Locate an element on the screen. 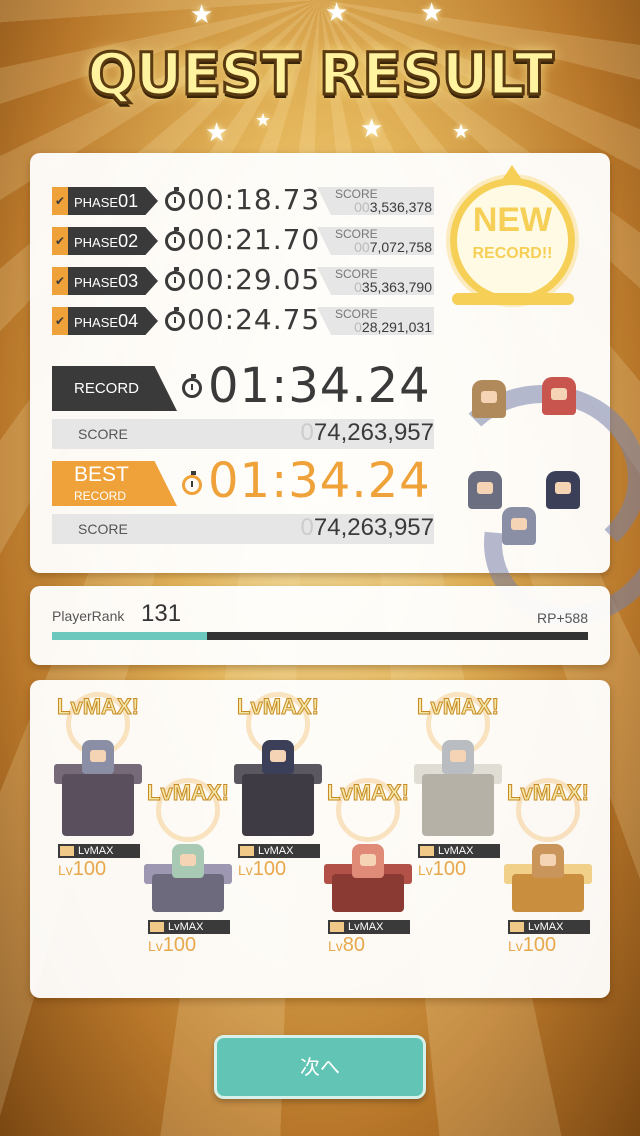  phase-time: 00:24.75 is located at coordinates (254, 319).